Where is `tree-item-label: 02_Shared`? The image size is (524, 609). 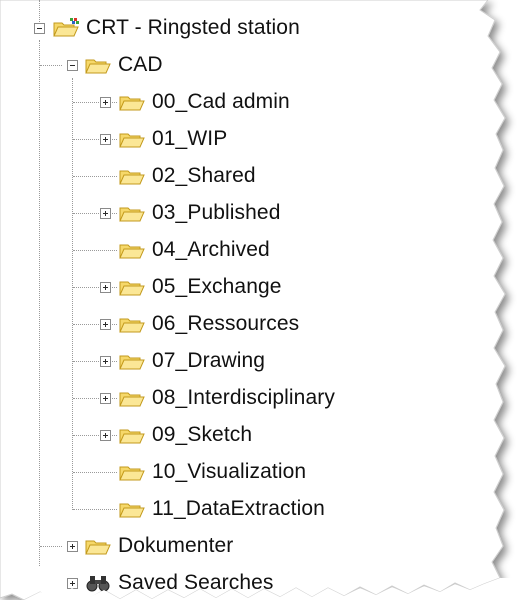
tree-item-label: 02_Shared is located at coordinates (204, 175).